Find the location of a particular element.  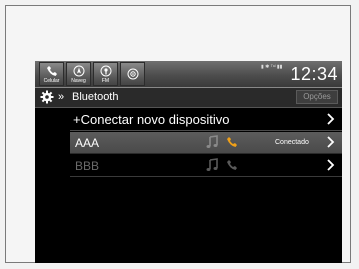

fm-button: FM is located at coordinates (105, 74).